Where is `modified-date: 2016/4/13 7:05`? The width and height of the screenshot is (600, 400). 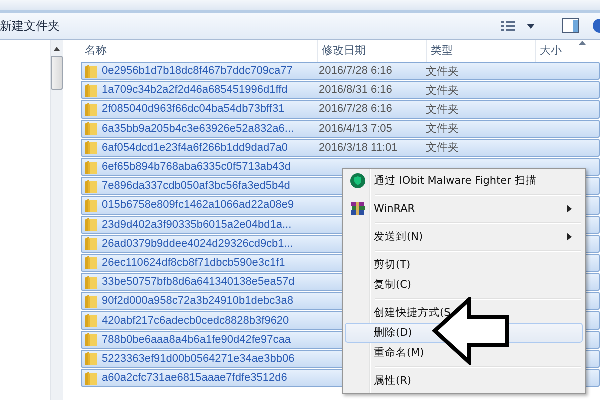 modified-date: 2016/4/13 7:05 is located at coordinates (355, 128).